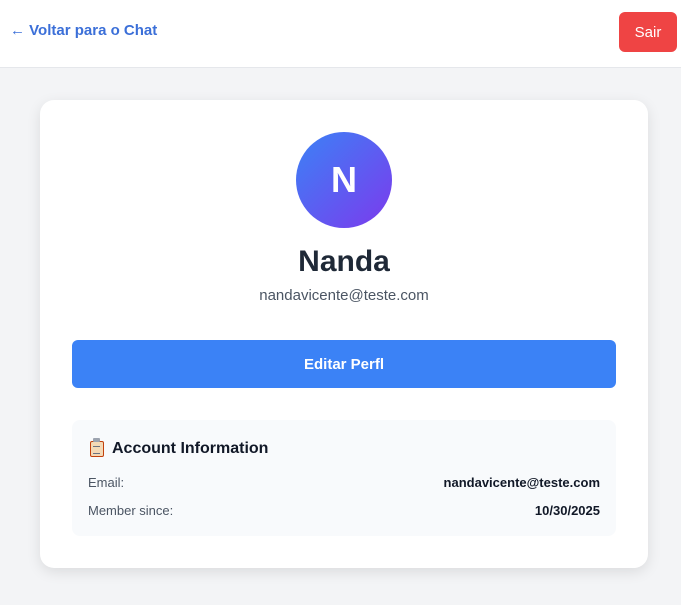 Image resolution: width=681 pixels, height=605 pixels. I want to click on info-label-email: Email:, so click(106, 482).